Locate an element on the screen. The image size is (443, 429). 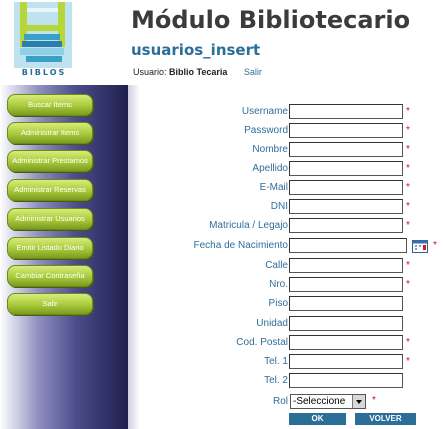
sidebar-item-administrar-reservas: Administrar Reservas is located at coordinates (50, 190).